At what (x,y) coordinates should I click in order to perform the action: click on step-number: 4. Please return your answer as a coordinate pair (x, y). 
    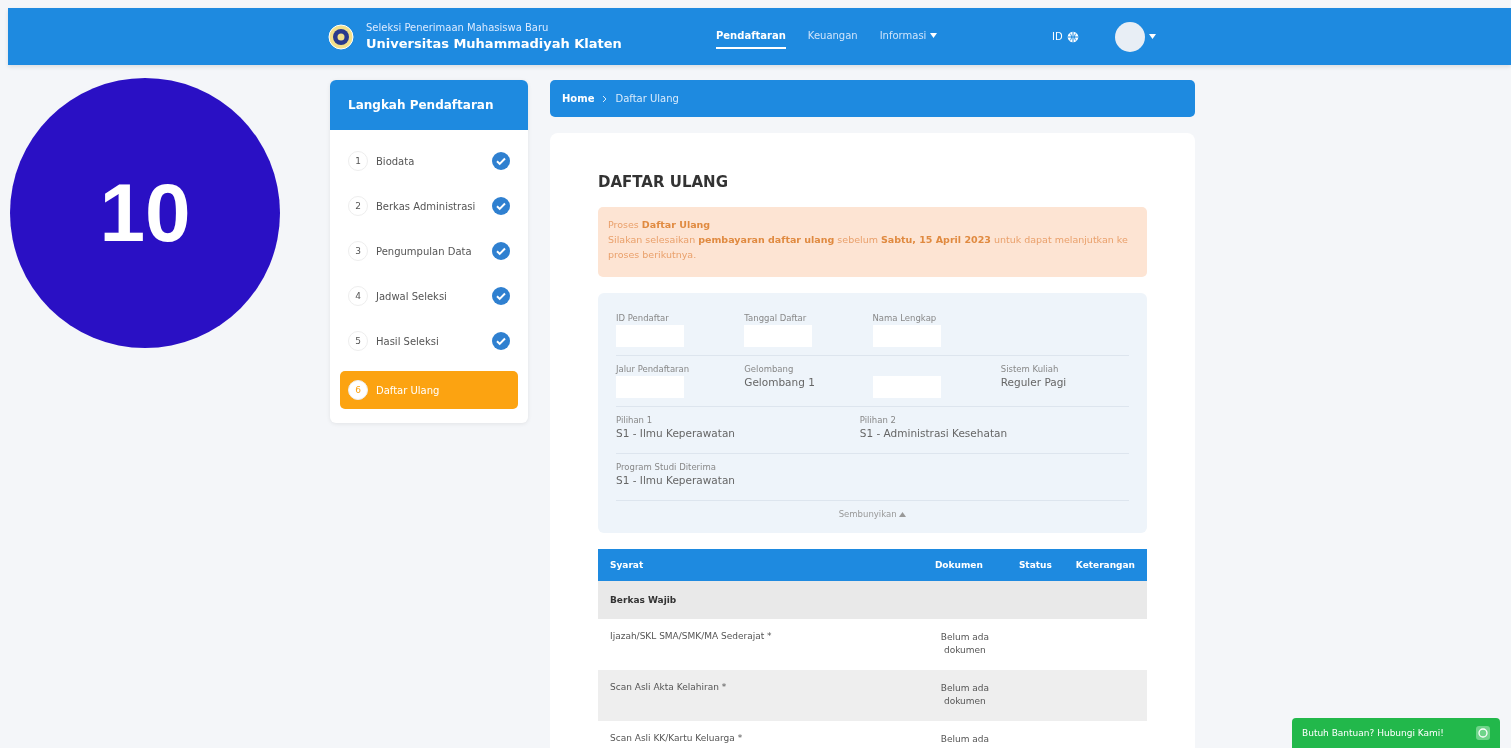
    Looking at the image, I should click on (358, 296).